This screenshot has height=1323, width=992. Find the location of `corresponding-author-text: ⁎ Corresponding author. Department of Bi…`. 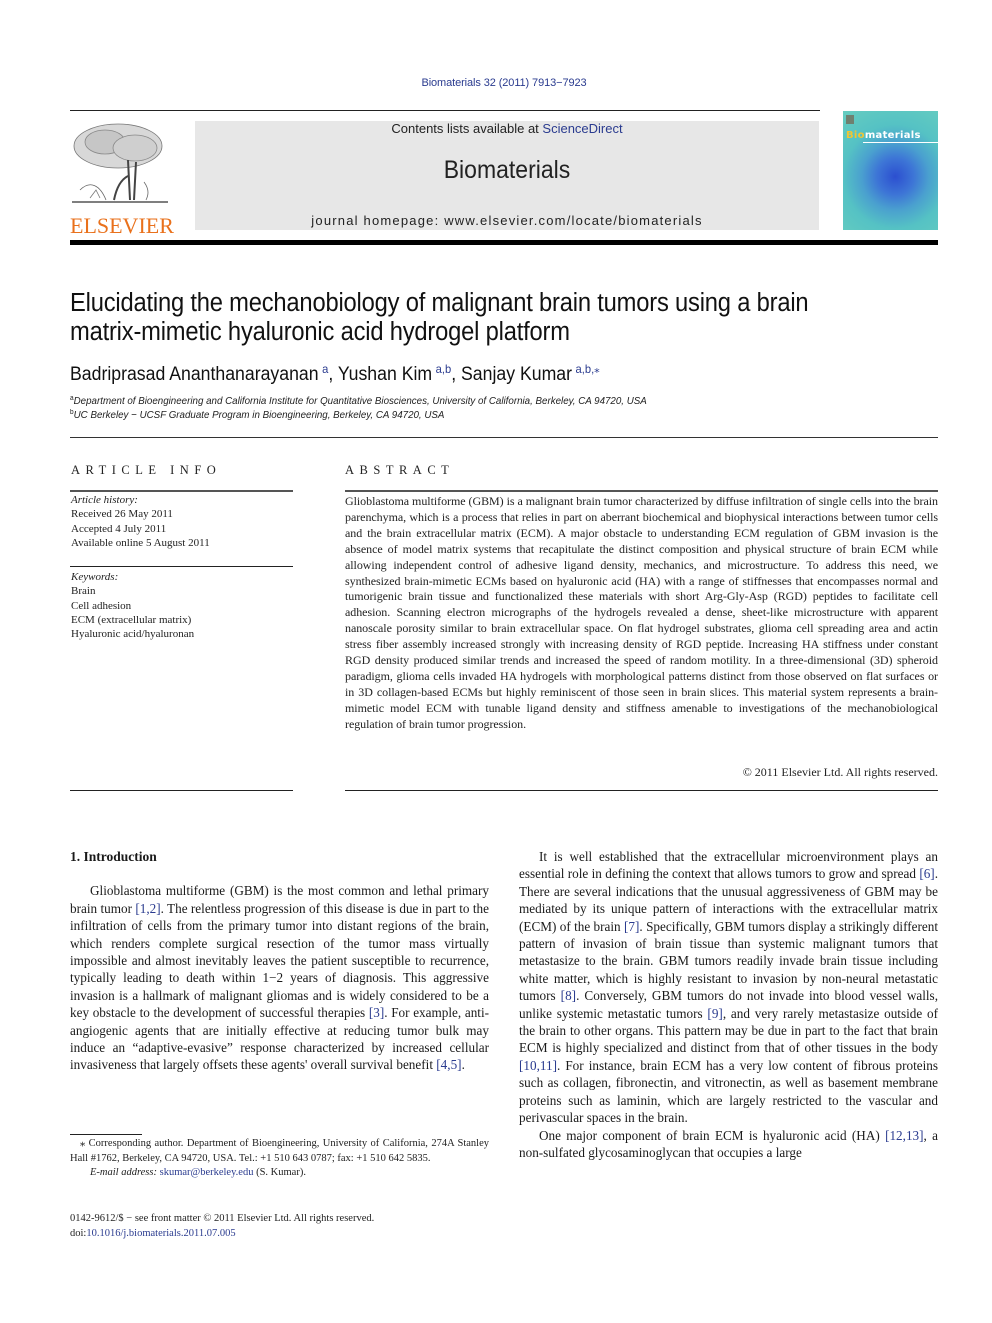

corresponding-author-text: ⁎ Corresponding author. Department of Bi… is located at coordinates (279, 1151).